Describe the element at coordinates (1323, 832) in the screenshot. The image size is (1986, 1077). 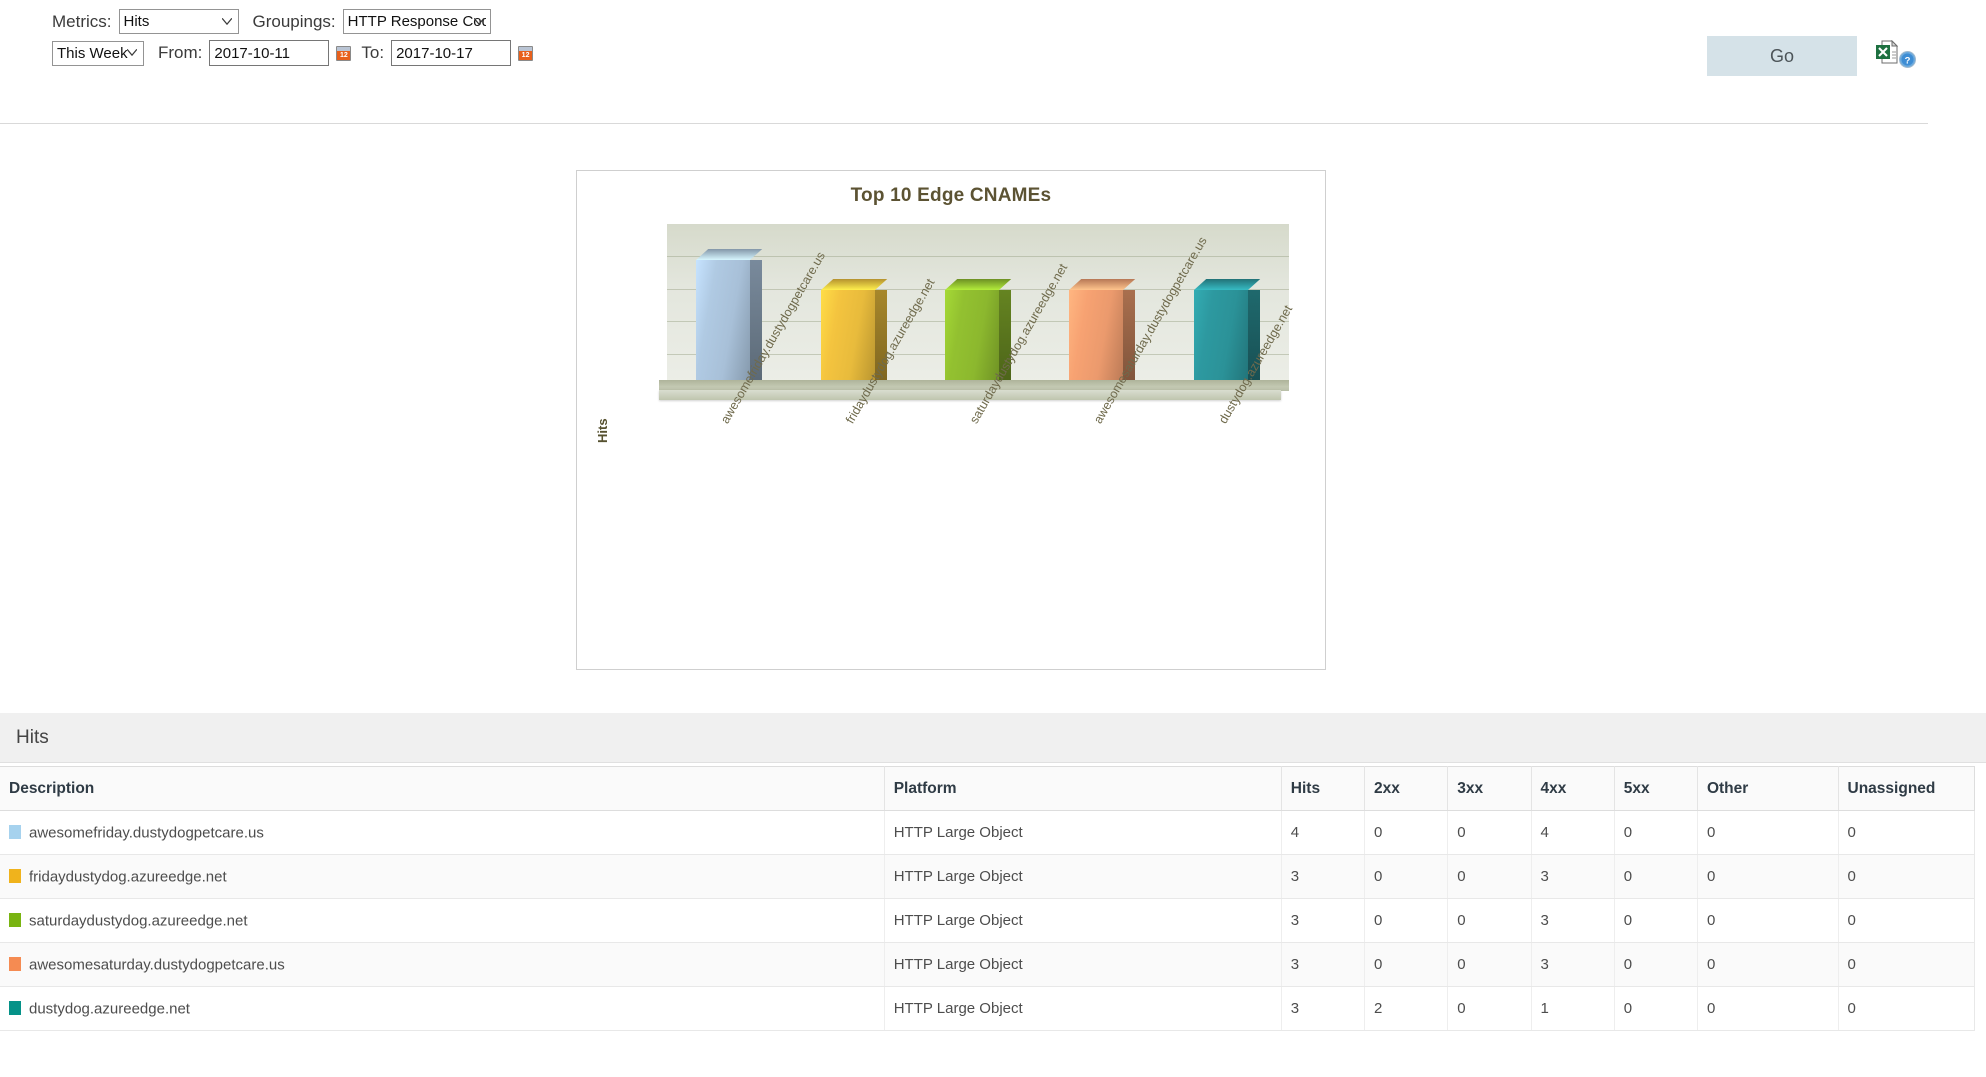
I see `cell-hits: 4` at that location.